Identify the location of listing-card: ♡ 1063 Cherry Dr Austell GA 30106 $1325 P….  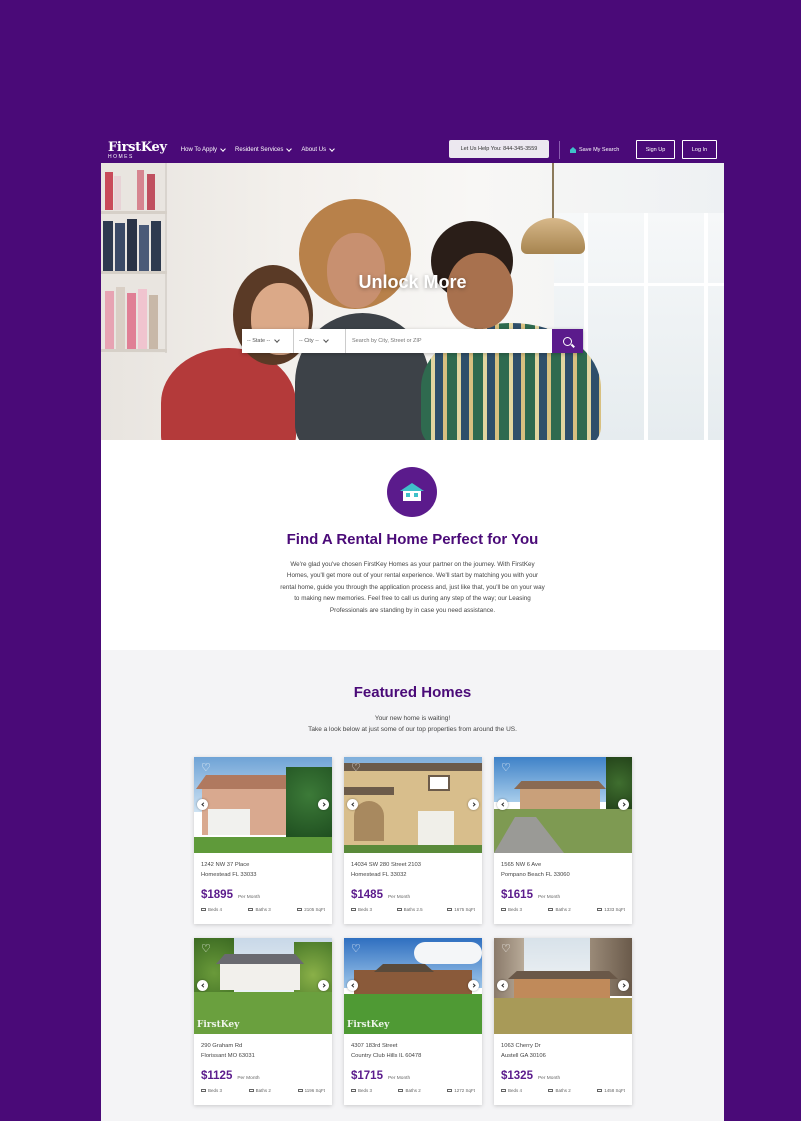
(563, 1021).